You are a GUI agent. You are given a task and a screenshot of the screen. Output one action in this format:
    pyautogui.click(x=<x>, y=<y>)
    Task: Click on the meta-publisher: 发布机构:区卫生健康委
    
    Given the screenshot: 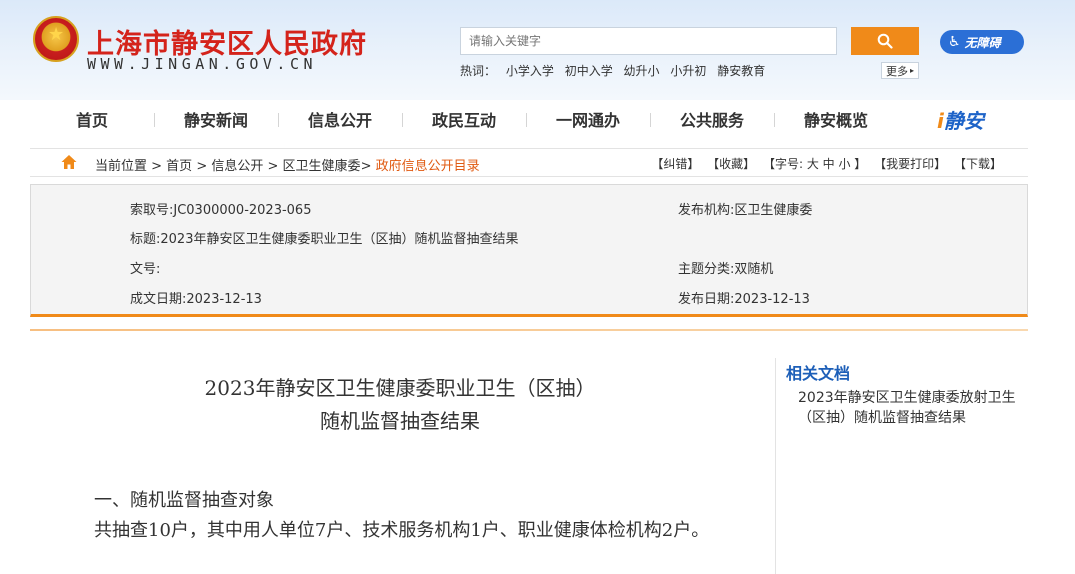 What is the action you would take?
    pyautogui.click(x=745, y=210)
    